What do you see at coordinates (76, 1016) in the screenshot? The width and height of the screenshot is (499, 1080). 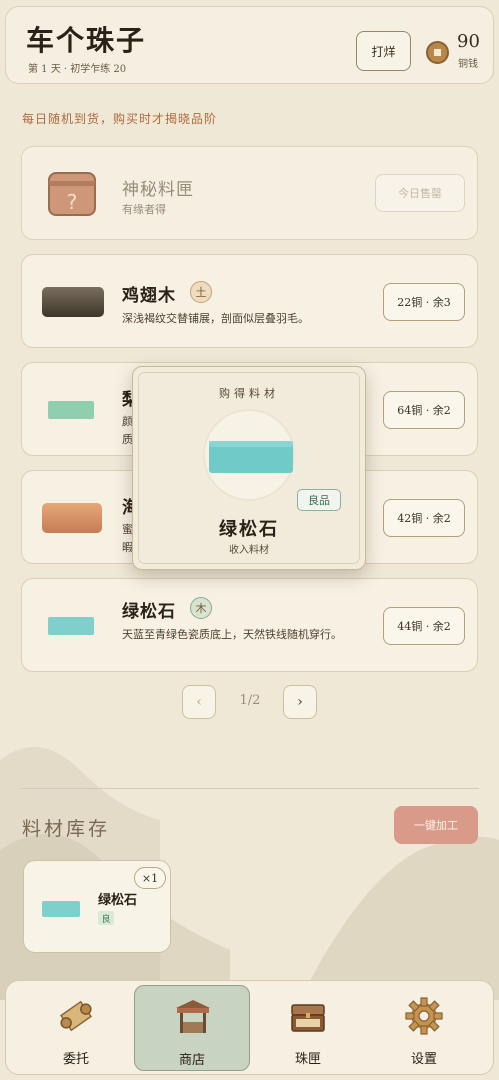 I see `scroll-icon` at bounding box center [76, 1016].